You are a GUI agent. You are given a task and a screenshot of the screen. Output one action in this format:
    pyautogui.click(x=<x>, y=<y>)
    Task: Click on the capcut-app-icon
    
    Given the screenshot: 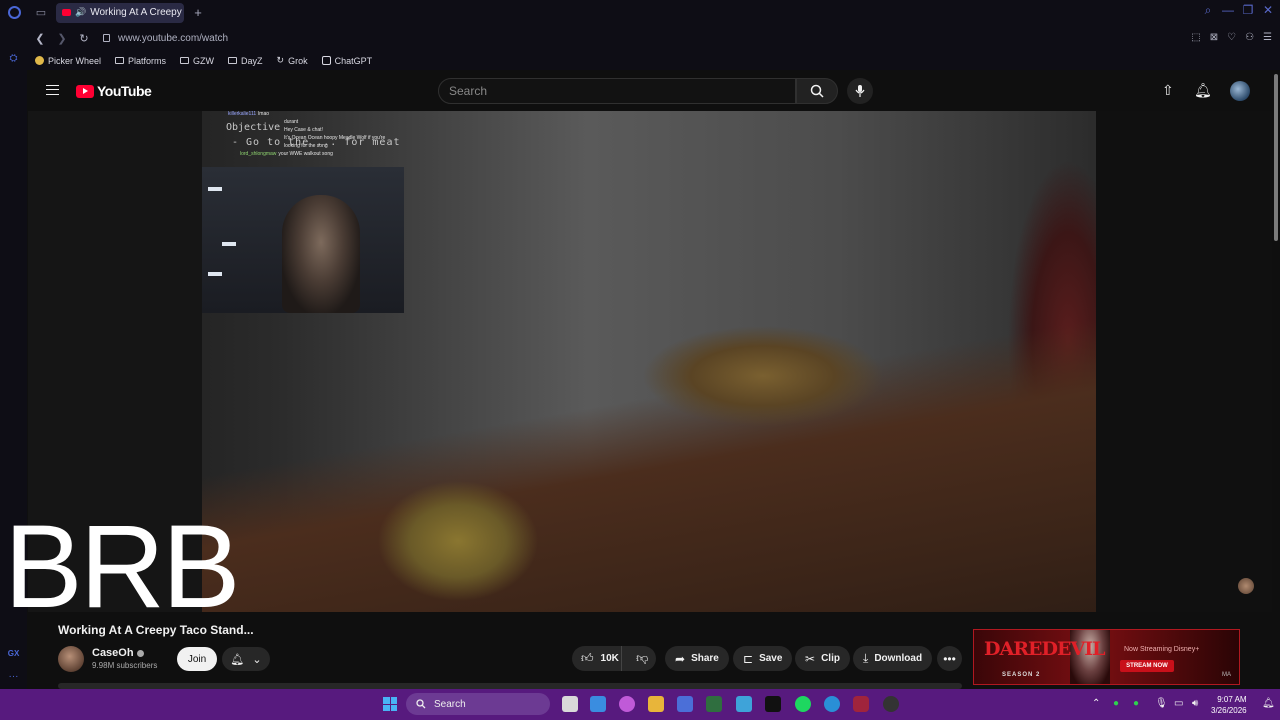 What is the action you would take?
    pyautogui.click(x=773, y=704)
    